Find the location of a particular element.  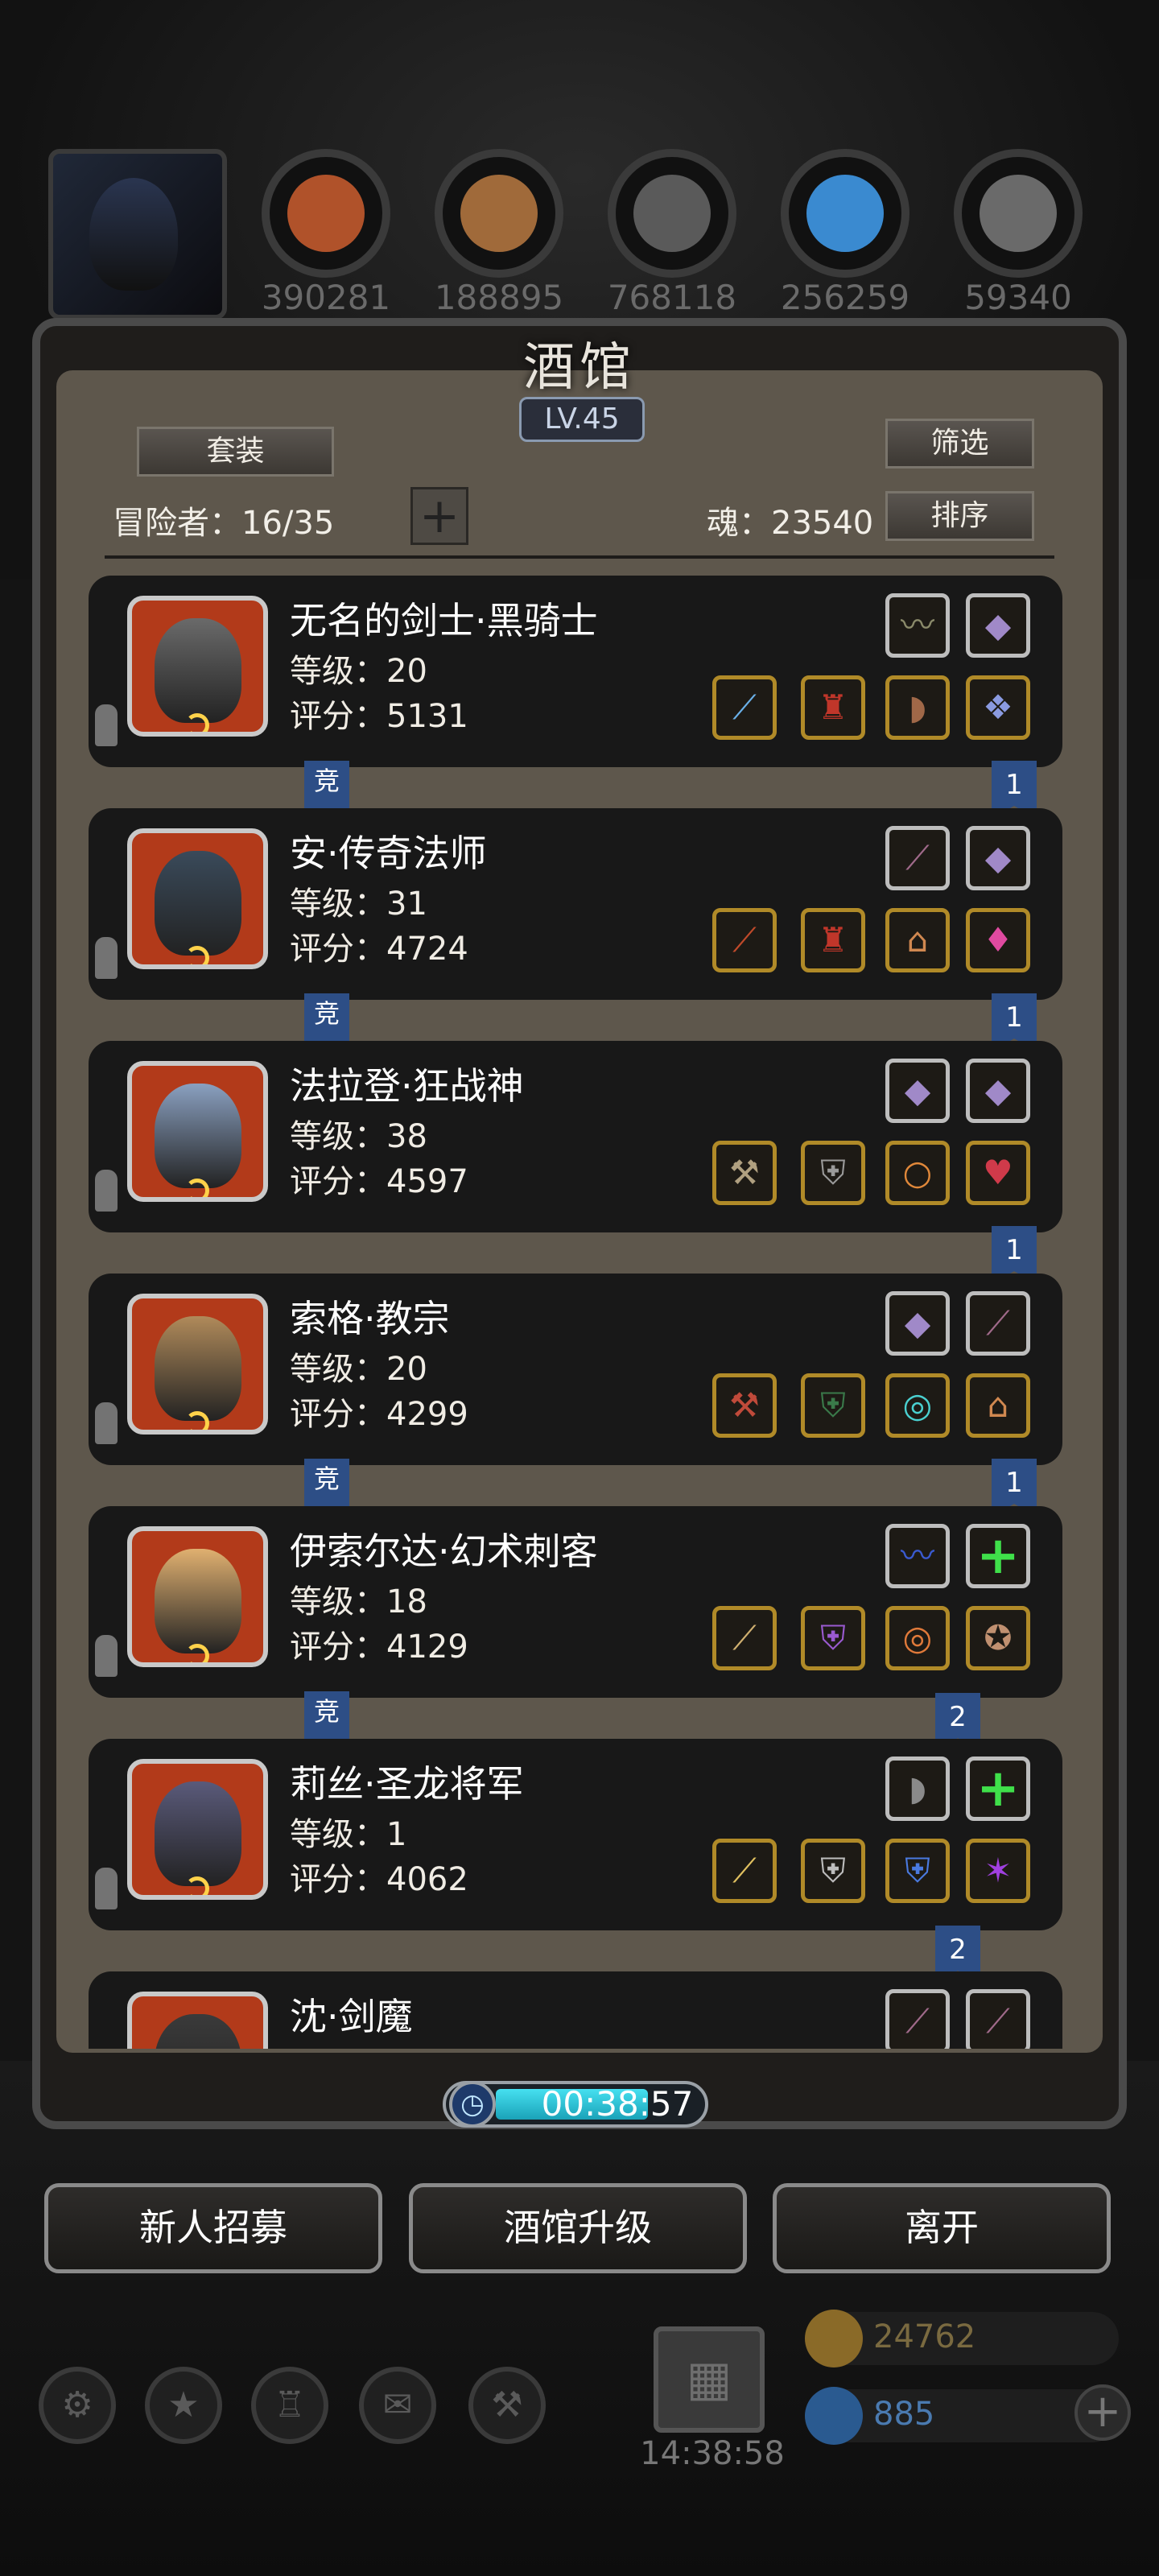

hero-score: 评分：4129 is located at coordinates (379, 1647).